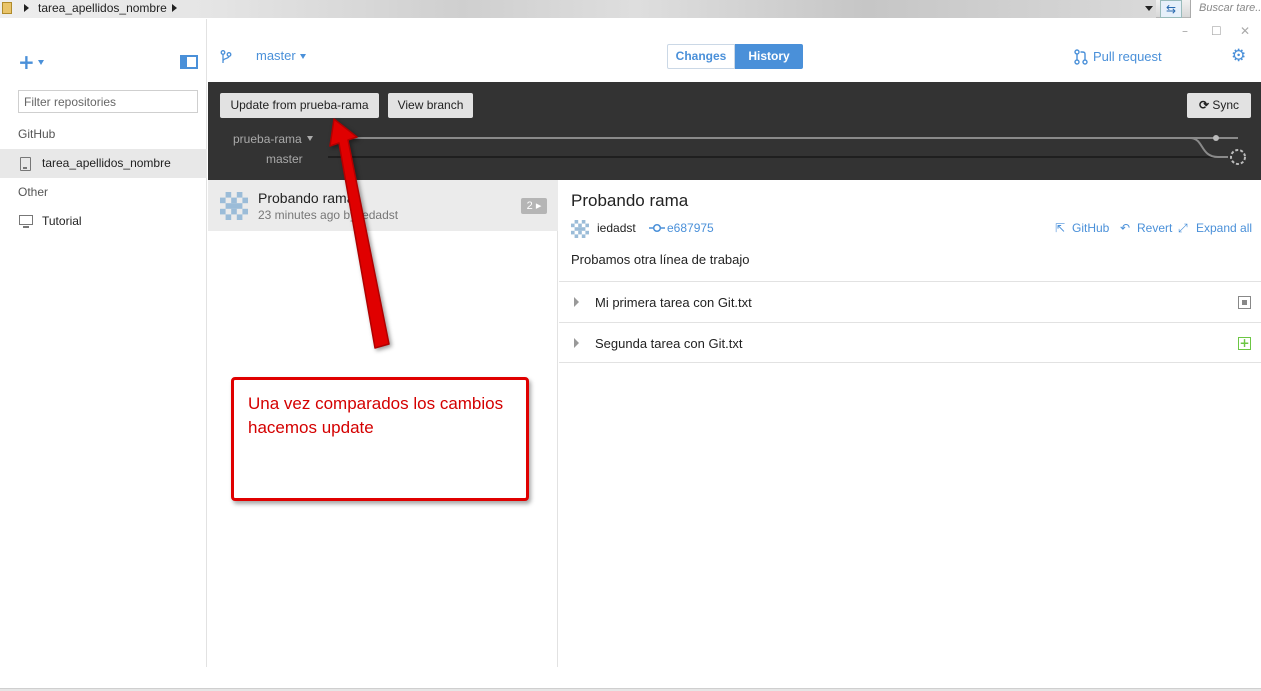 This screenshot has width=1261, height=691. I want to click on commit-meta: 23 minutes ago by iedadst, so click(328, 215).